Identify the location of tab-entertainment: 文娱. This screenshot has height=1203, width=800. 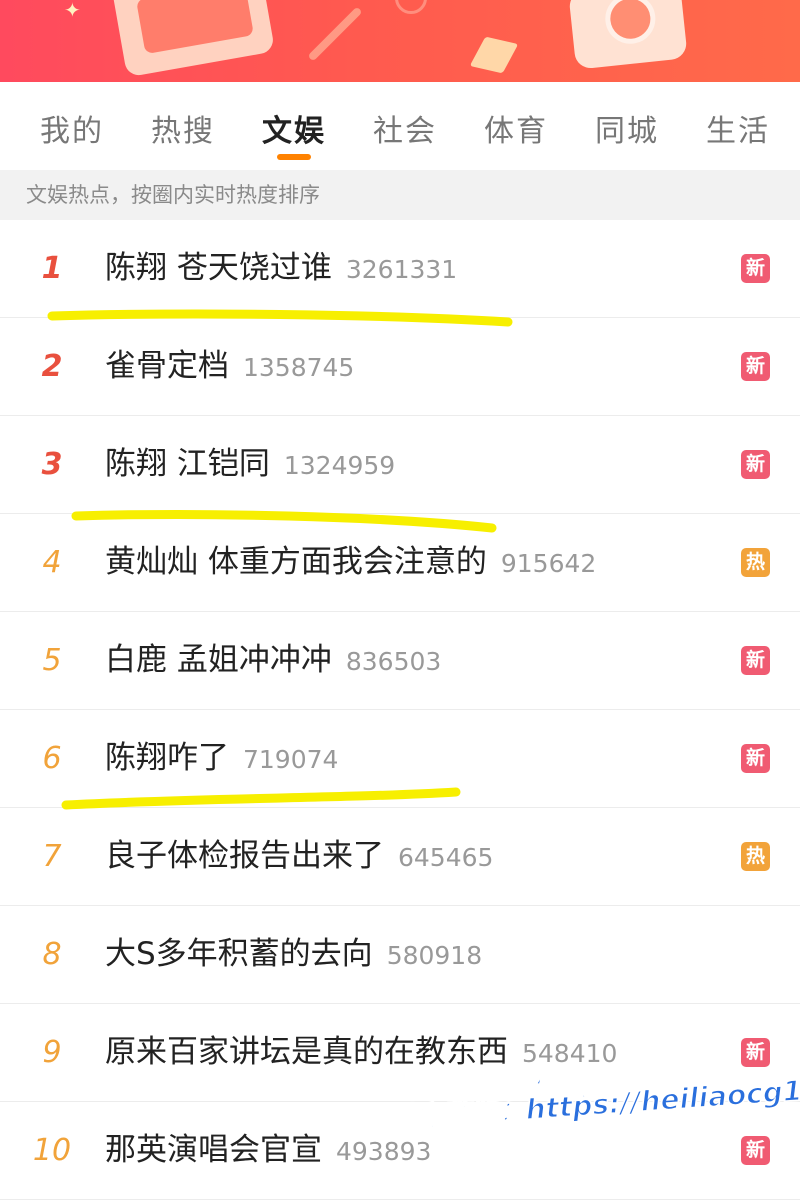
(294, 128).